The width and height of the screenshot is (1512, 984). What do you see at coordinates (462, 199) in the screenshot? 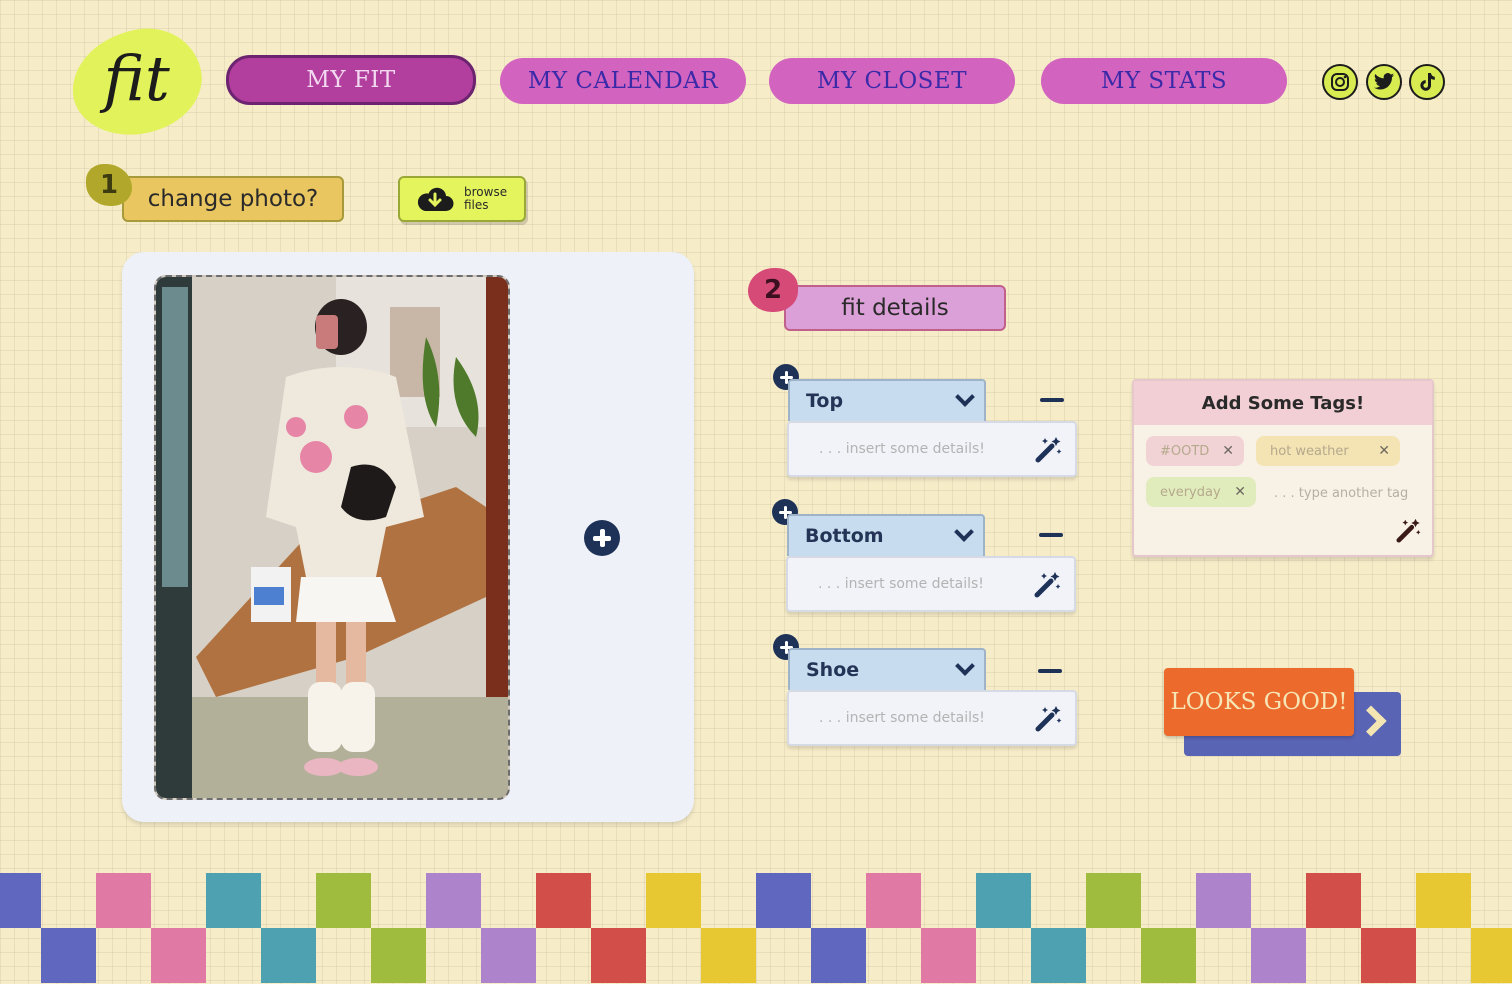
I see `browse-files-button: browse files` at bounding box center [462, 199].